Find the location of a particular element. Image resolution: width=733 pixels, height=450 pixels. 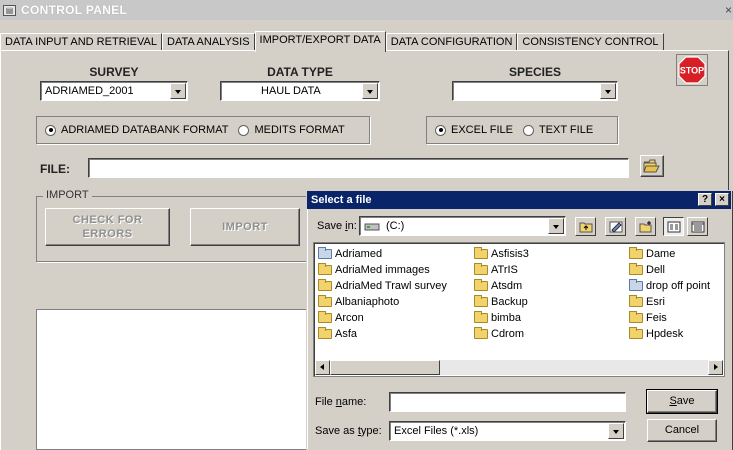

save-as-type-dropdown-arrow-icon is located at coordinates (616, 431).